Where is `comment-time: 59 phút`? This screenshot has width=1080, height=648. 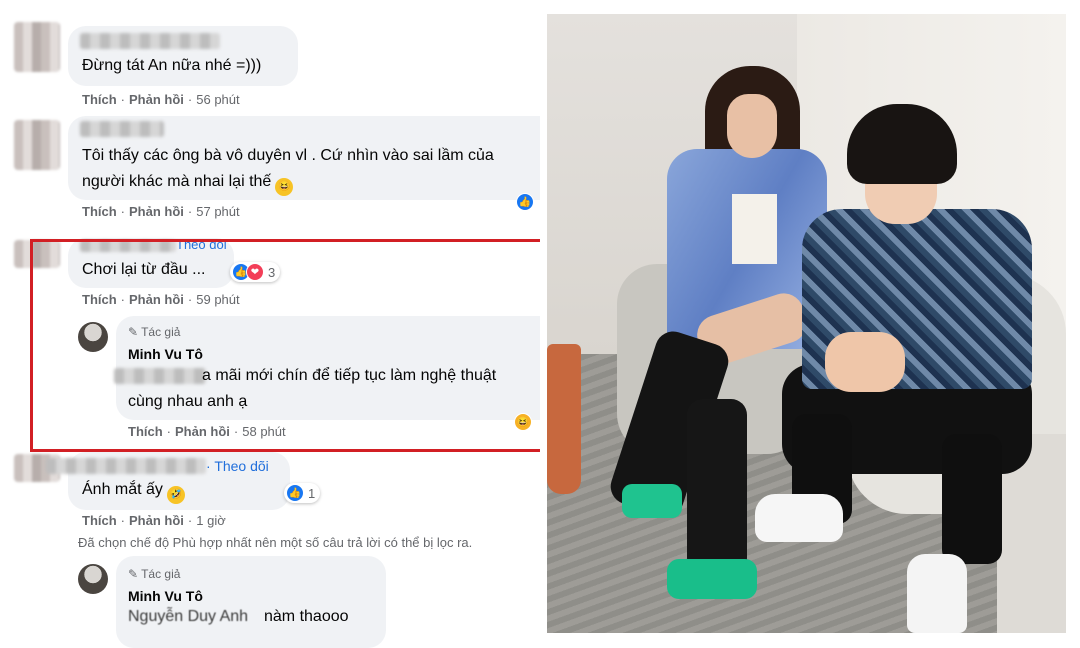 comment-time: 59 phút is located at coordinates (217, 299).